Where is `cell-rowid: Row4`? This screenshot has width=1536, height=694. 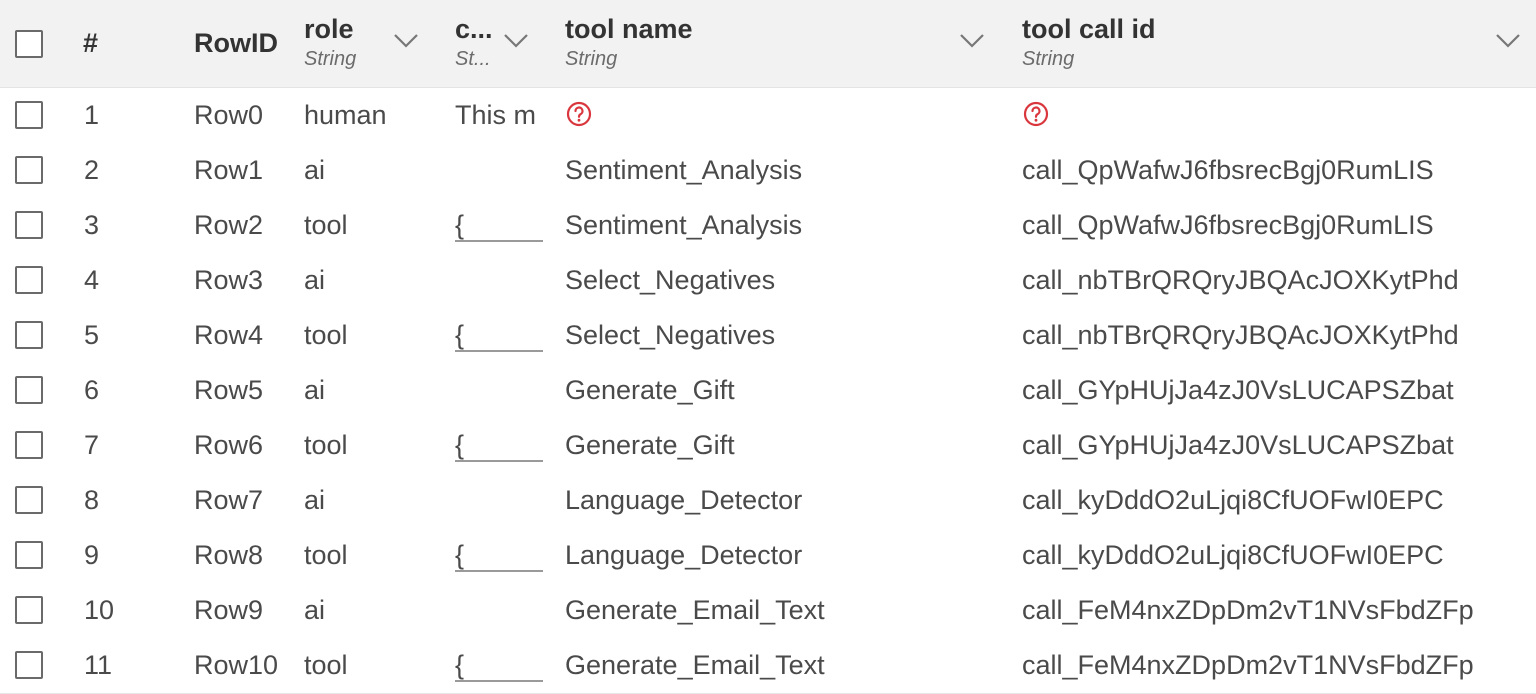 cell-rowid: Row4 is located at coordinates (229, 335).